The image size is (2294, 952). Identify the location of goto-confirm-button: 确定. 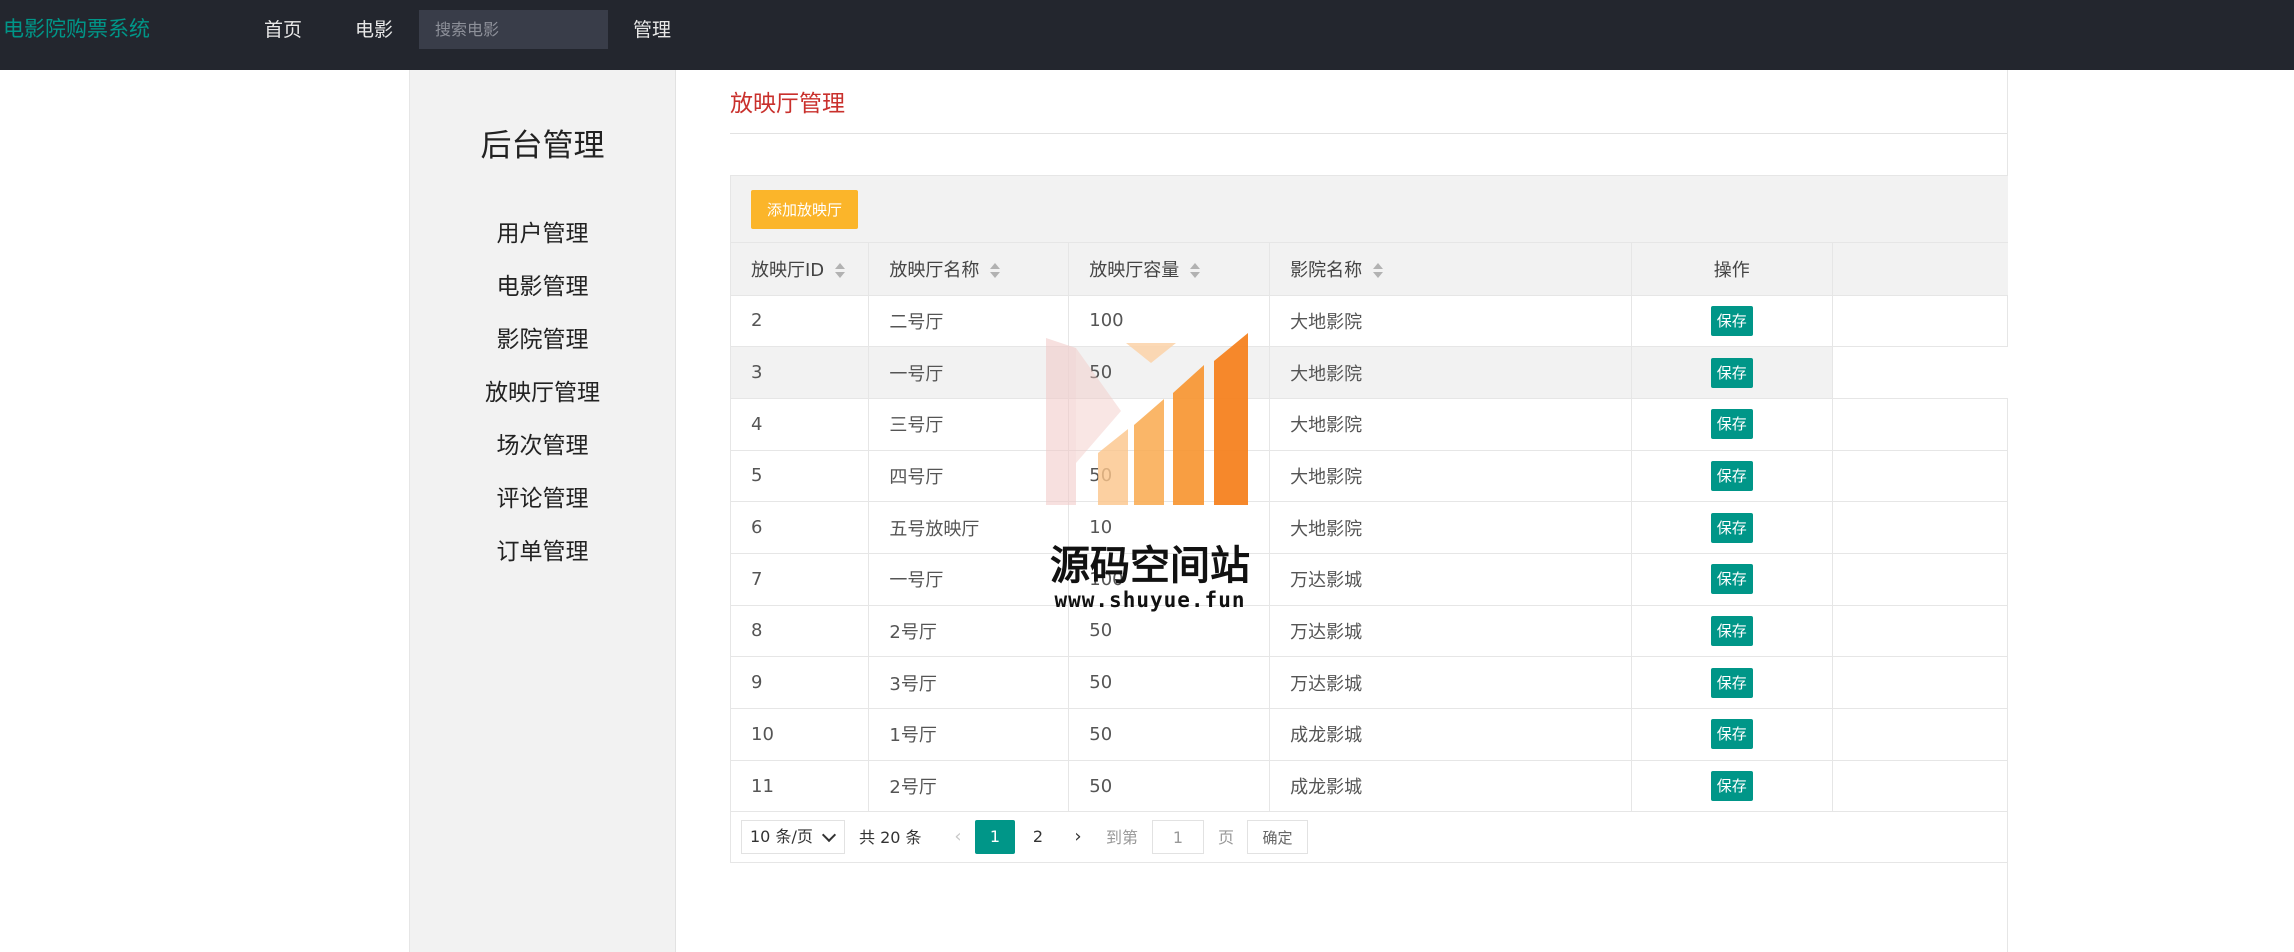
(1277, 837).